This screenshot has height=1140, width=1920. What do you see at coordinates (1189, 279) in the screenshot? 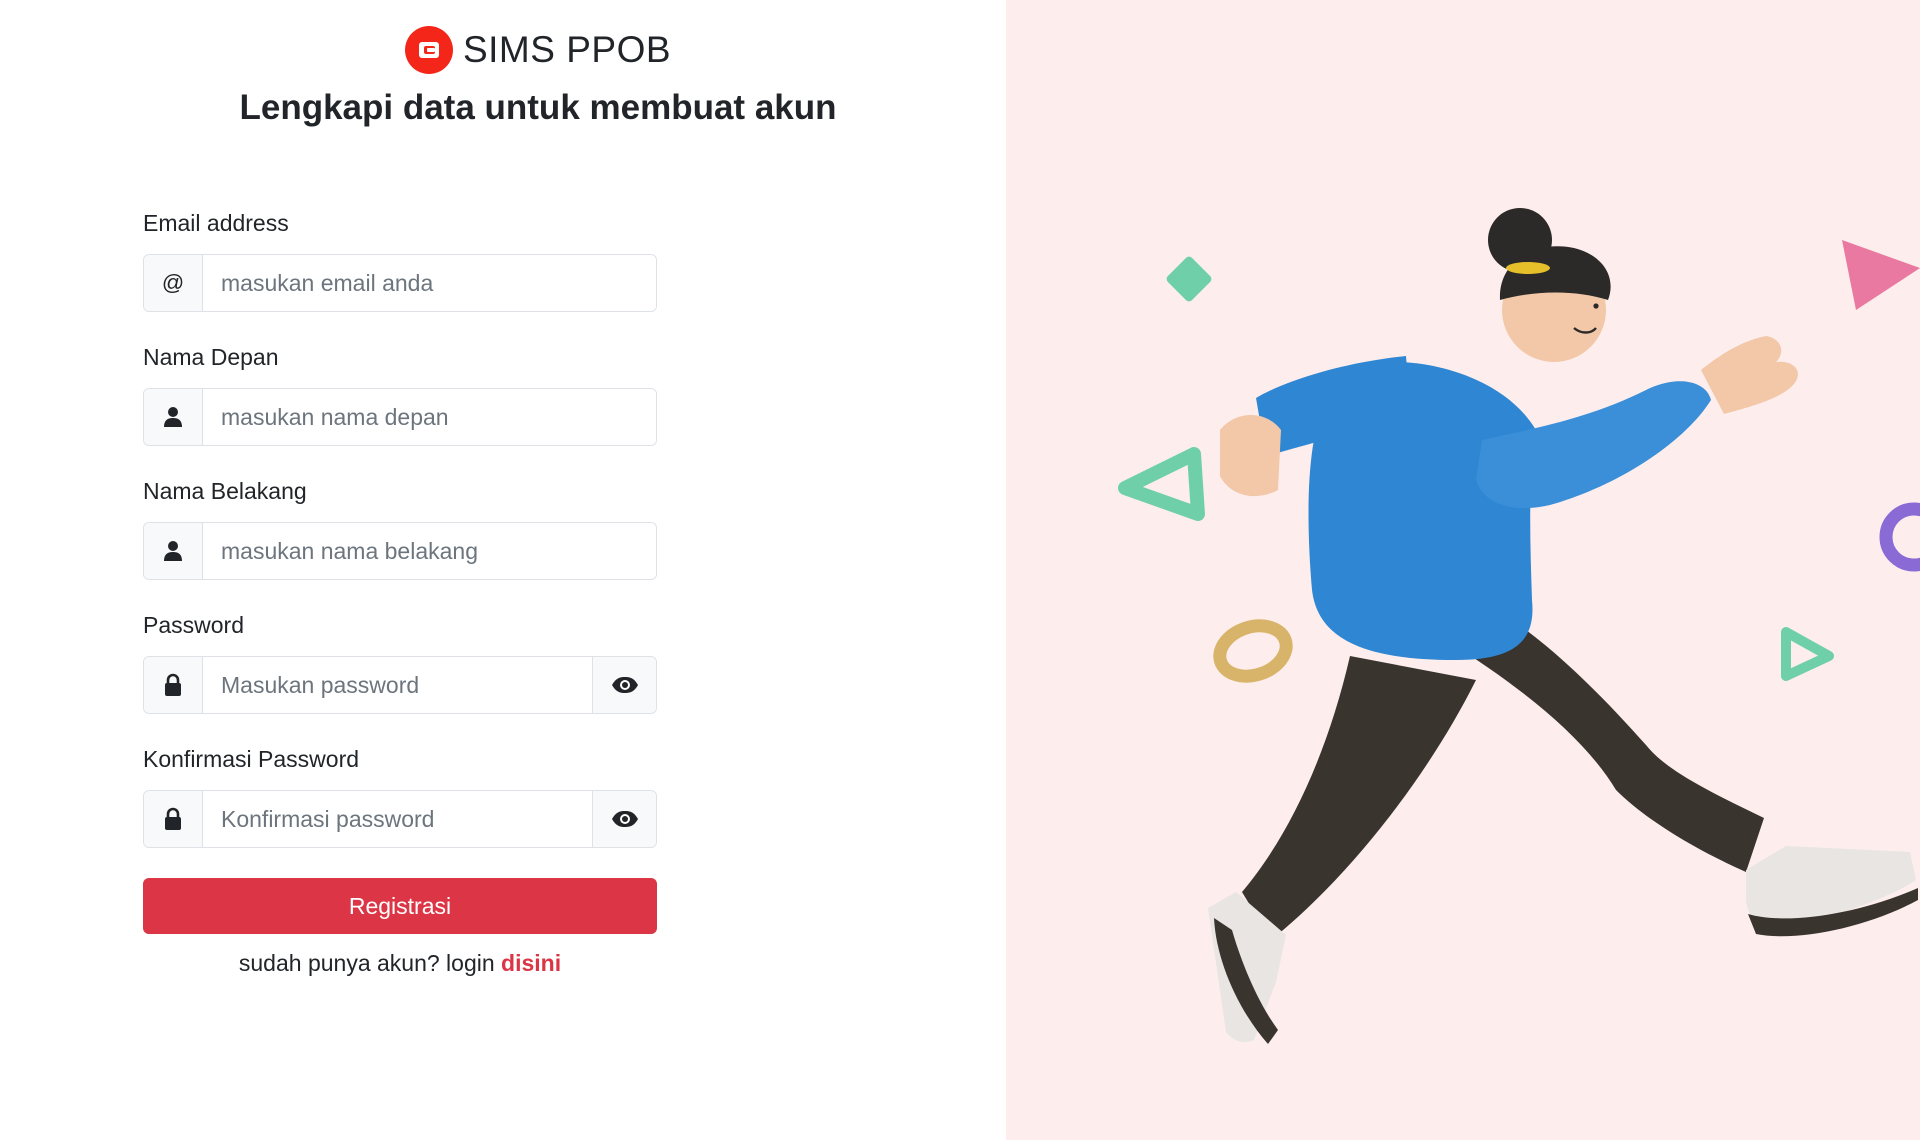
I see `diamond-shape` at bounding box center [1189, 279].